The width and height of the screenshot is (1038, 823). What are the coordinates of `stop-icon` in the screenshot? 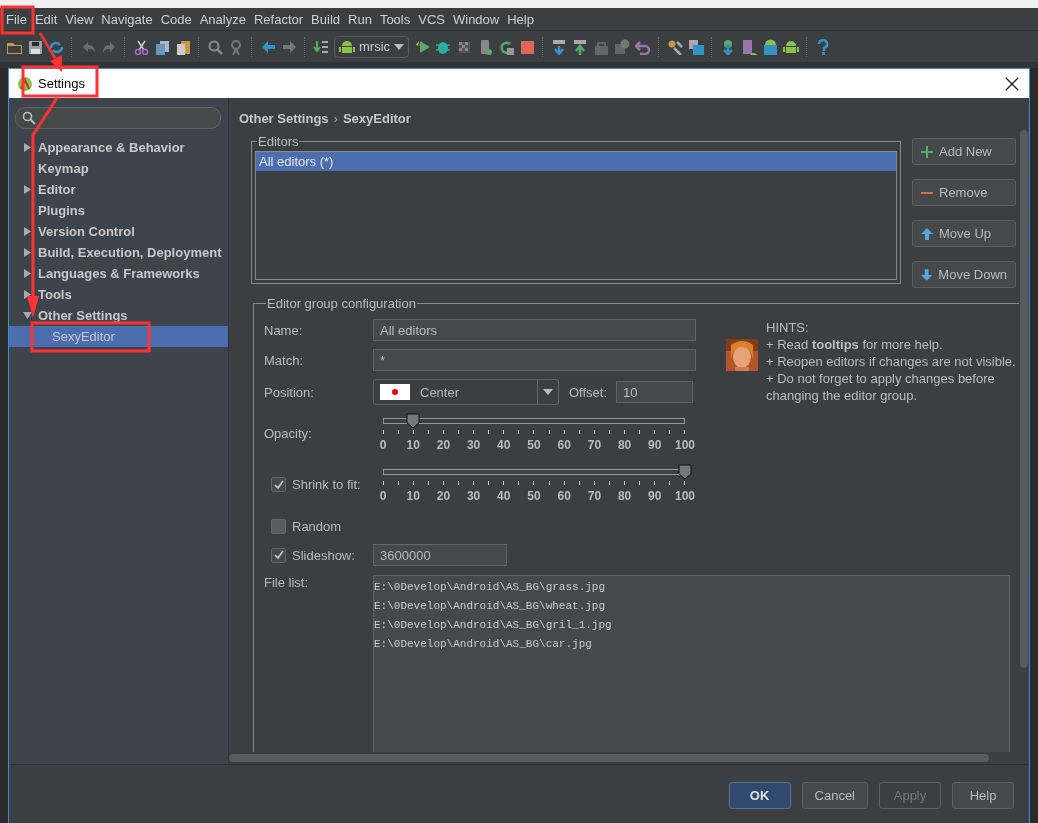 It's located at (527, 46).